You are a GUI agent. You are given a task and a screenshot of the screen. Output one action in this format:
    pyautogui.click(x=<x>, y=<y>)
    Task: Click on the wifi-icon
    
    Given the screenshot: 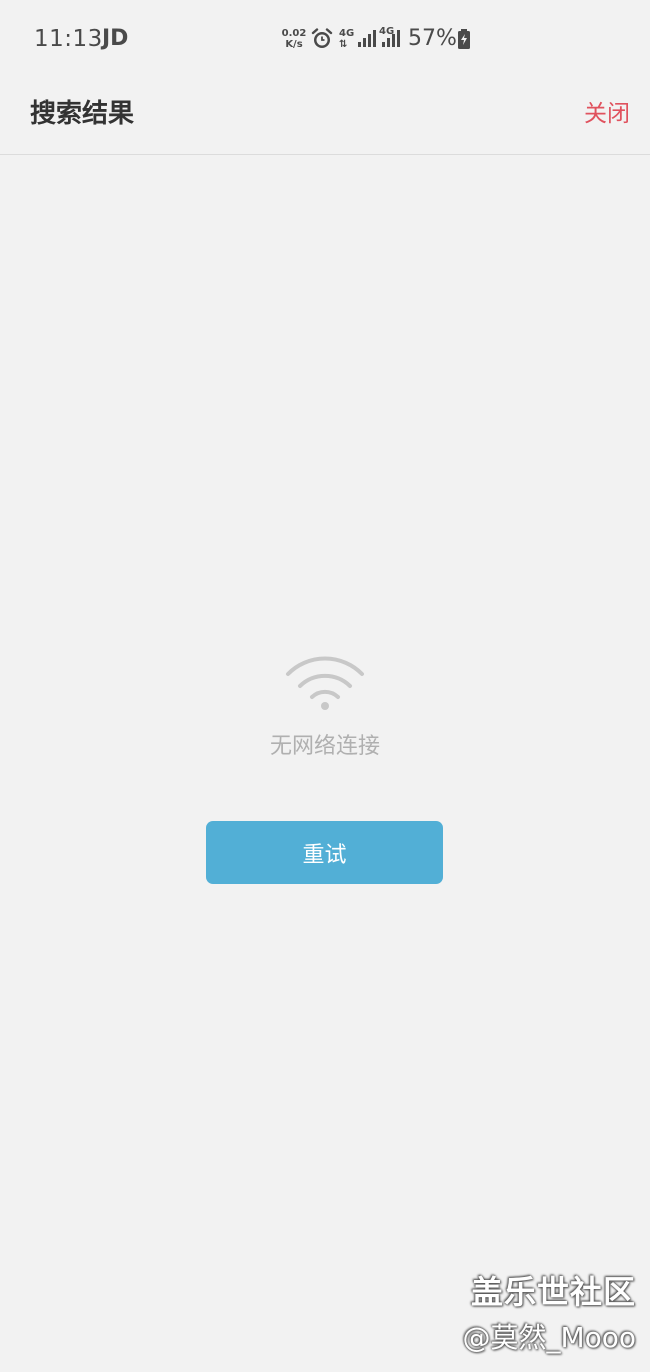 What is the action you would take?
    pyautogui.click(x=325, y=683)
    